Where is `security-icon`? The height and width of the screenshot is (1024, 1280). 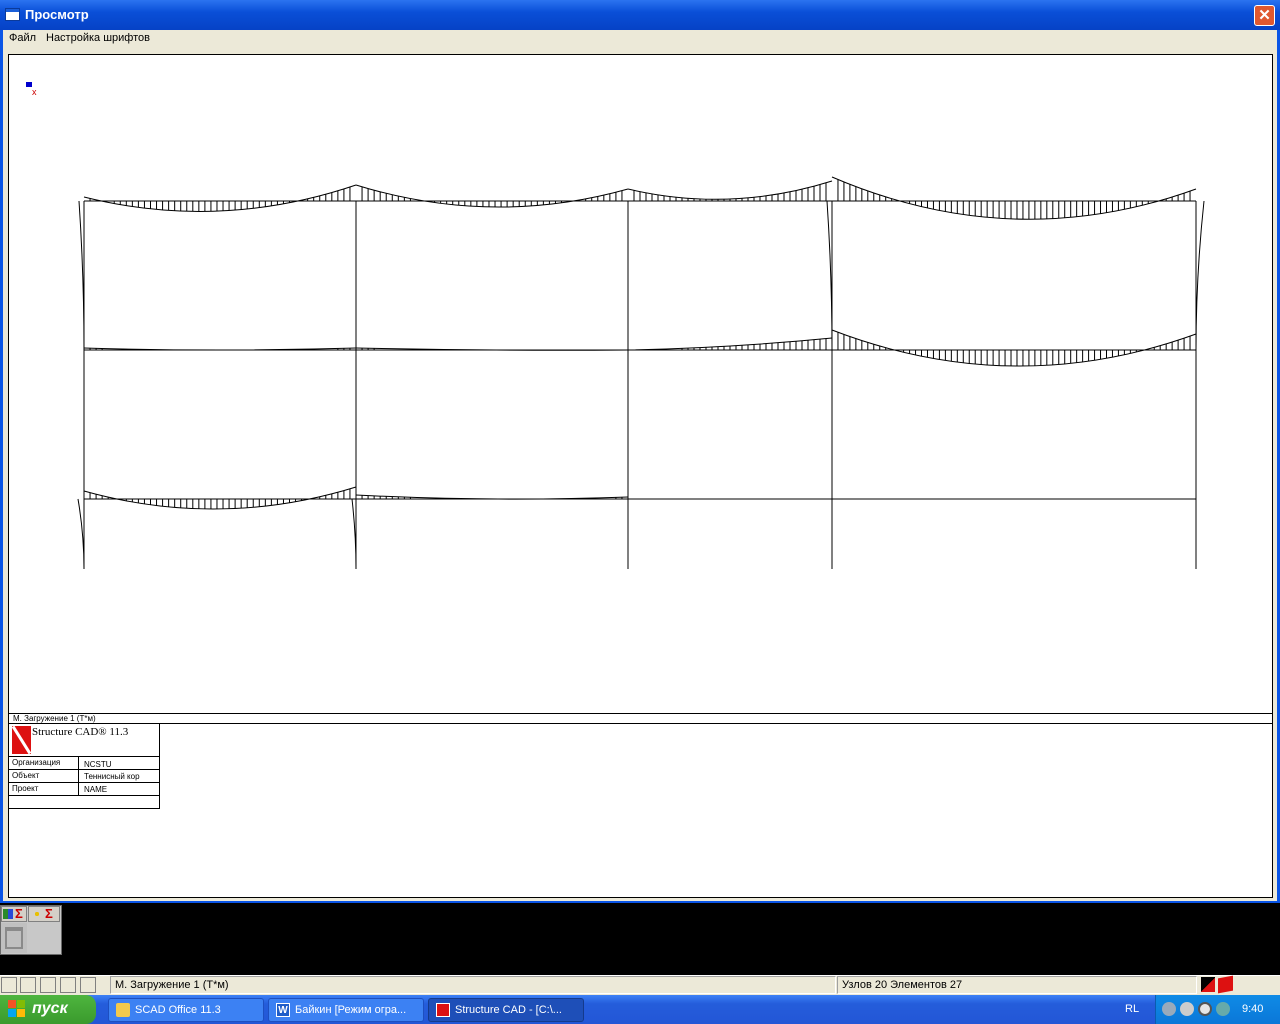
security-icon is located at coordinates (1223, 1009).